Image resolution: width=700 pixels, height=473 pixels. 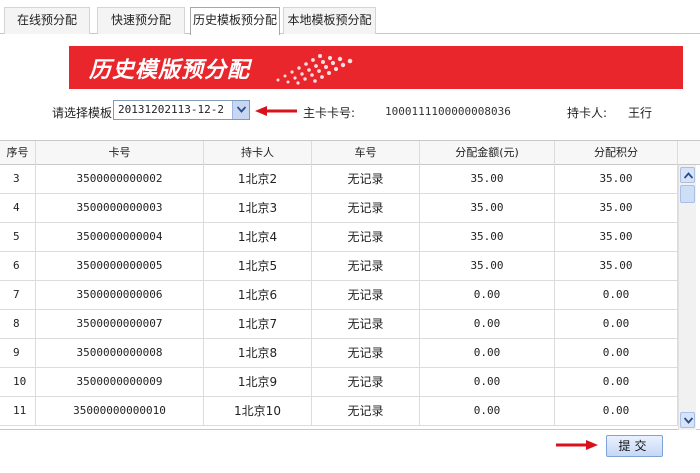 I want to click on tab-bar: 在线预分配 快速预分配 历史模板预分配 本地模板预分配, so click(x=350, y=17).